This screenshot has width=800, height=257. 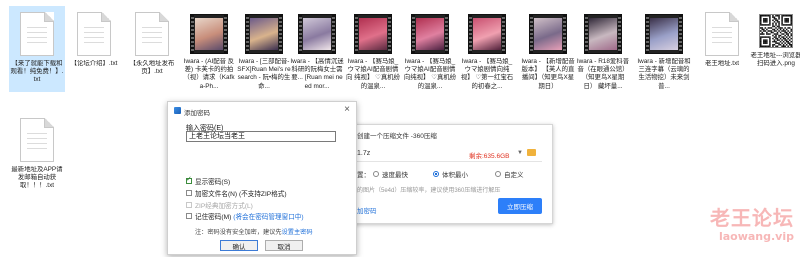 I want to click on divider, so click(x=449, y=161).